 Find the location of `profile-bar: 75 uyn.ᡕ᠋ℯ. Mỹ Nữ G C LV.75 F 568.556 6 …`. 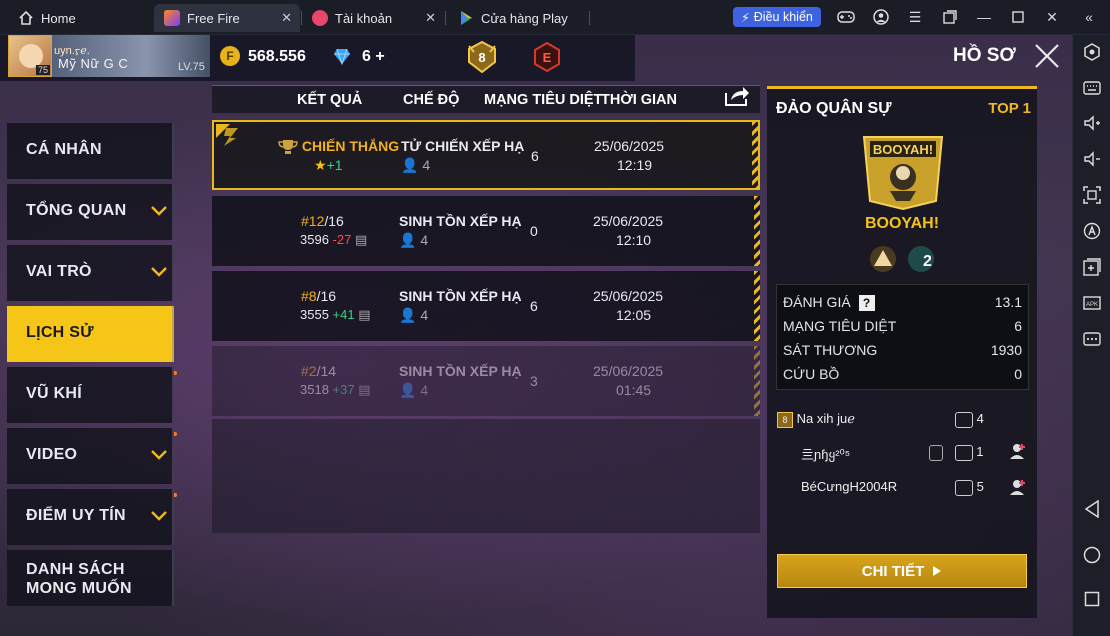

profile-bar: 75 uyn.ᡕ᠋ℯ. Mỹ Nữ G C LV.75 F 568.556 6 … is located at coordinates (317, 58).